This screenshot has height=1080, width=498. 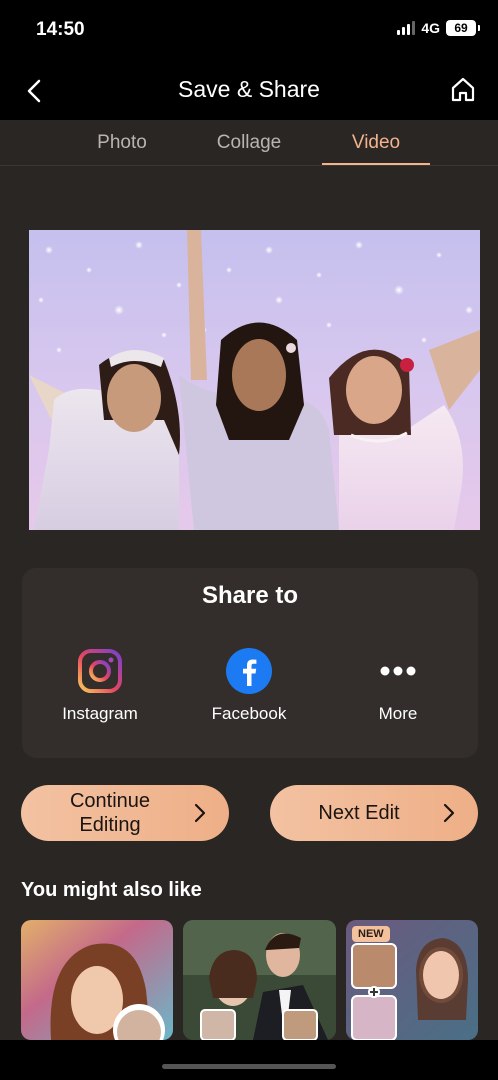 What do you see at coordinates (250, 595) in the screenshot?
I see `share-title: Share to` at bounding box center [250, 595].